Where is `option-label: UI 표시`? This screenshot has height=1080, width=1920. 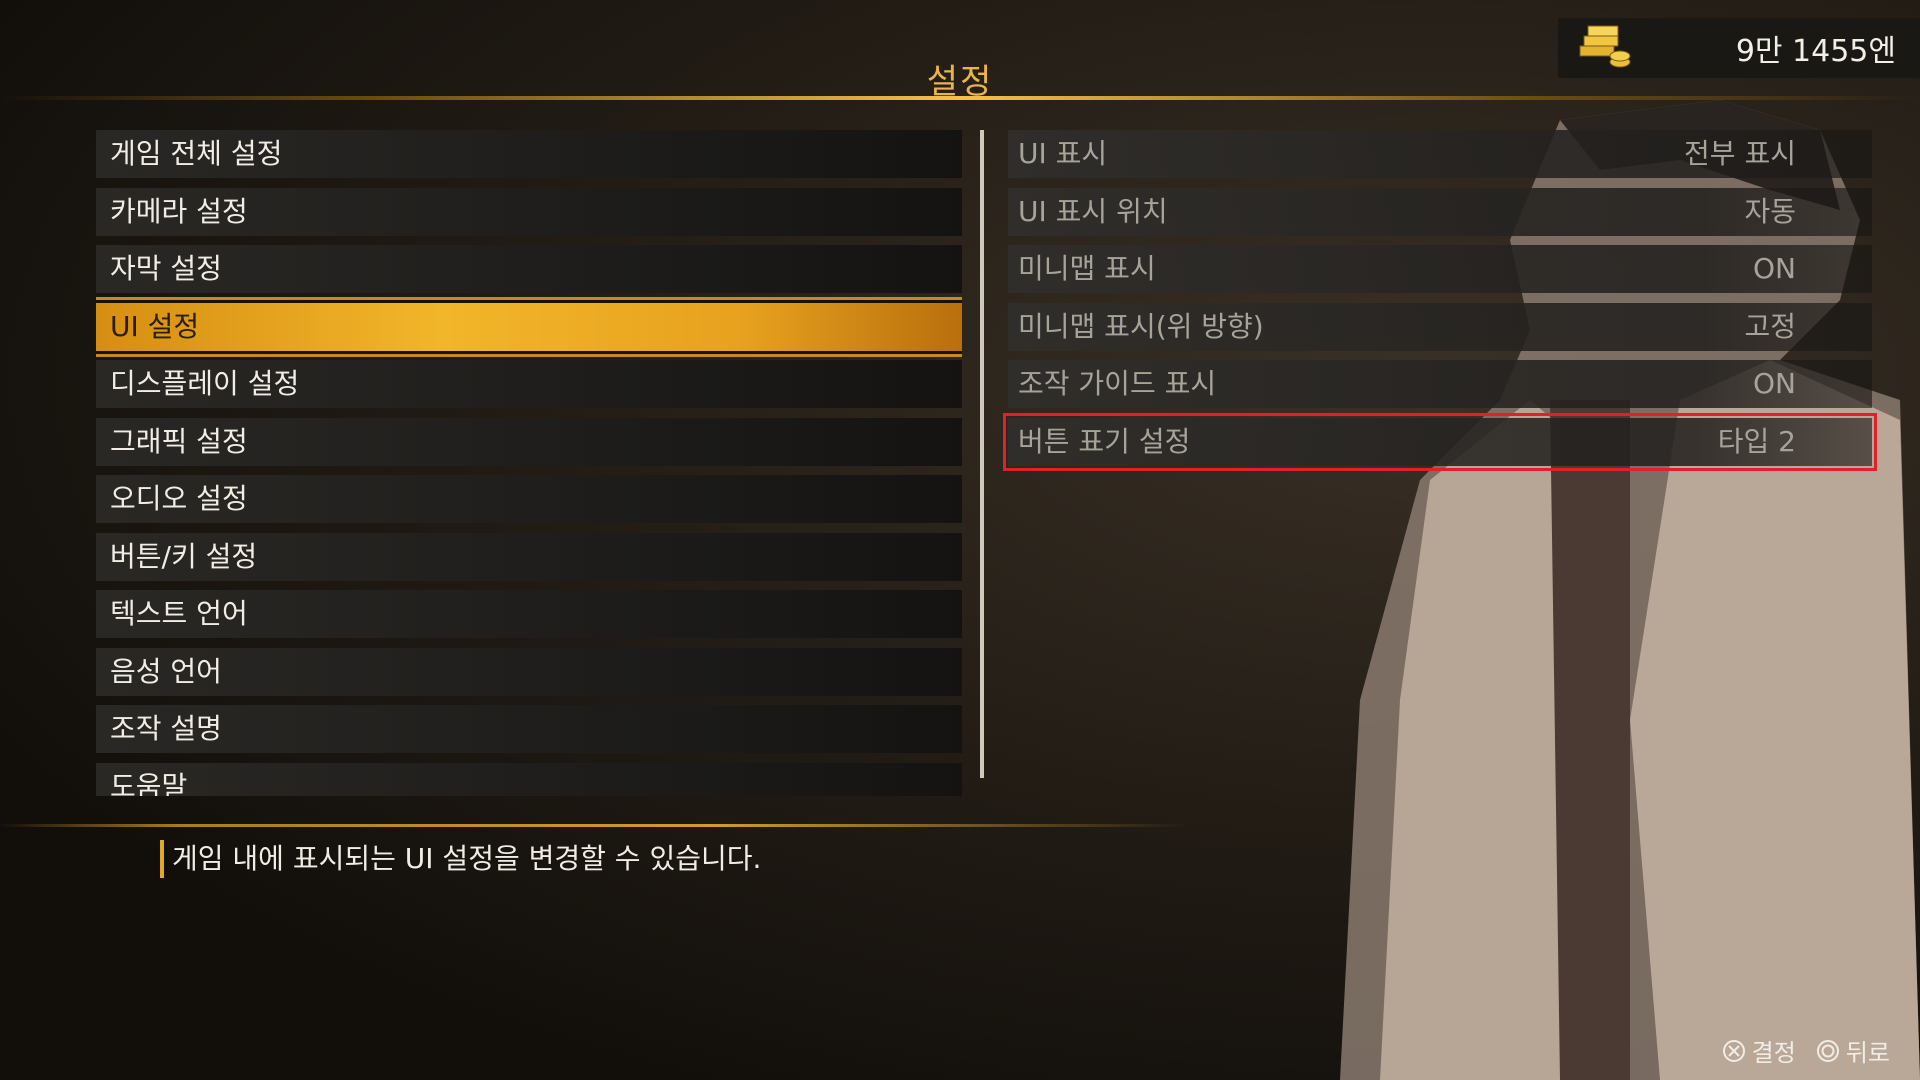
option-label: UI 표시 is located at coordinates (1063, 153).